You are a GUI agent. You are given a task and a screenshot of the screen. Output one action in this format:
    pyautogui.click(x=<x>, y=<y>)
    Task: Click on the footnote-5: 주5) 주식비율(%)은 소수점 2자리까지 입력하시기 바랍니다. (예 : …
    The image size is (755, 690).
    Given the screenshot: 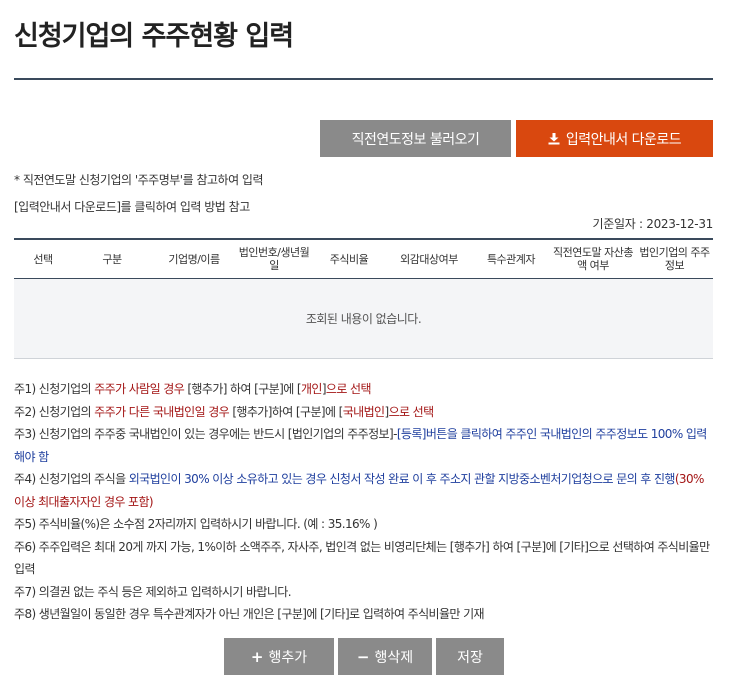 What is the action you would take?
    pyautogui.click(x=196, y=524)
    